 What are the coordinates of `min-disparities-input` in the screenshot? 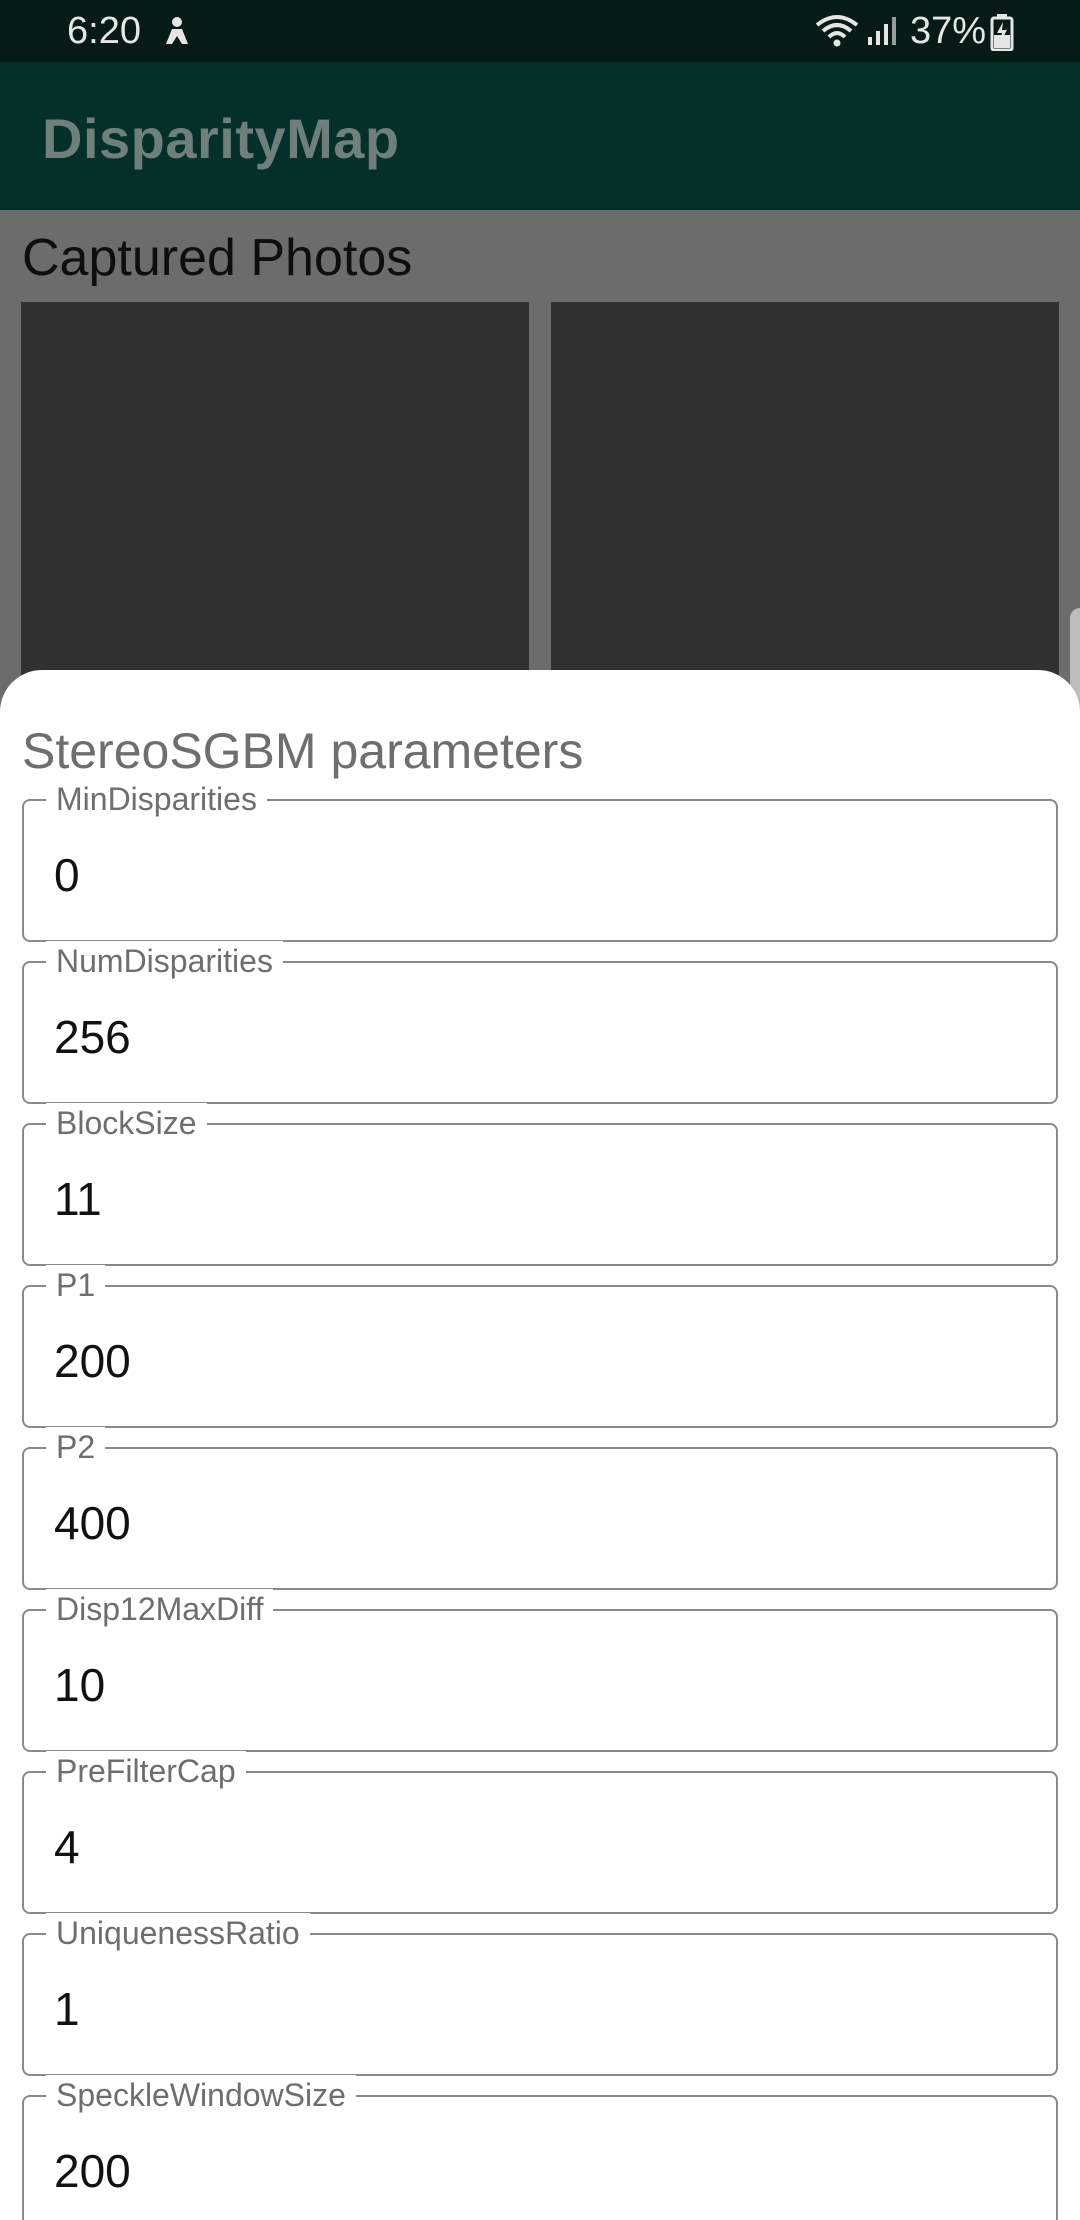 It's located at (534, 875).